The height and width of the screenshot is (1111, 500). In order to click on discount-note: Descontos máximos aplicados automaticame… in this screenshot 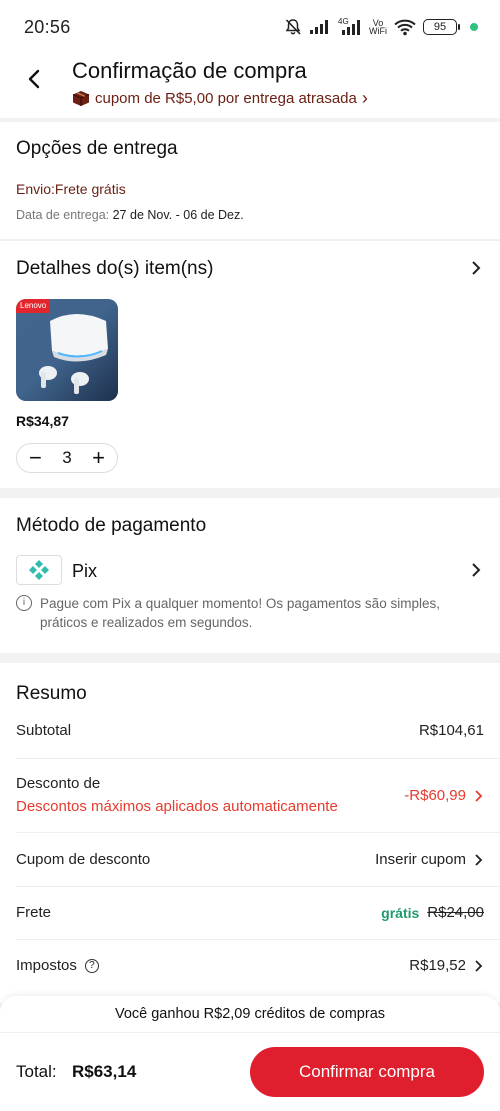, I will do `click(177, 806)`.